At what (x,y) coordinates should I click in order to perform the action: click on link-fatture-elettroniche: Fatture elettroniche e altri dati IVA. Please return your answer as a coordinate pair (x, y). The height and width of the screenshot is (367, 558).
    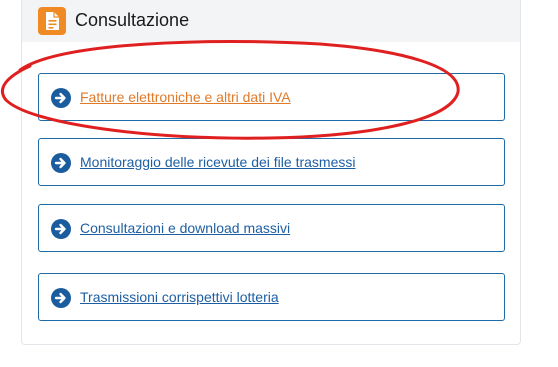
    Looking at the image, I should click on (271, 97).